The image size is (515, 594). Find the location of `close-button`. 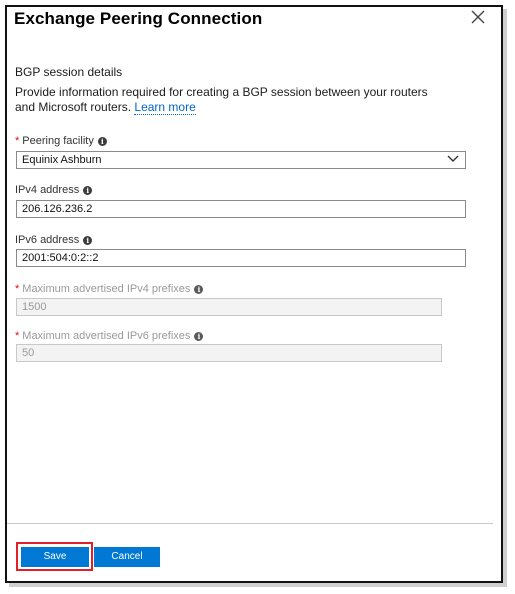

close-button is located at coordinates (478, 19).